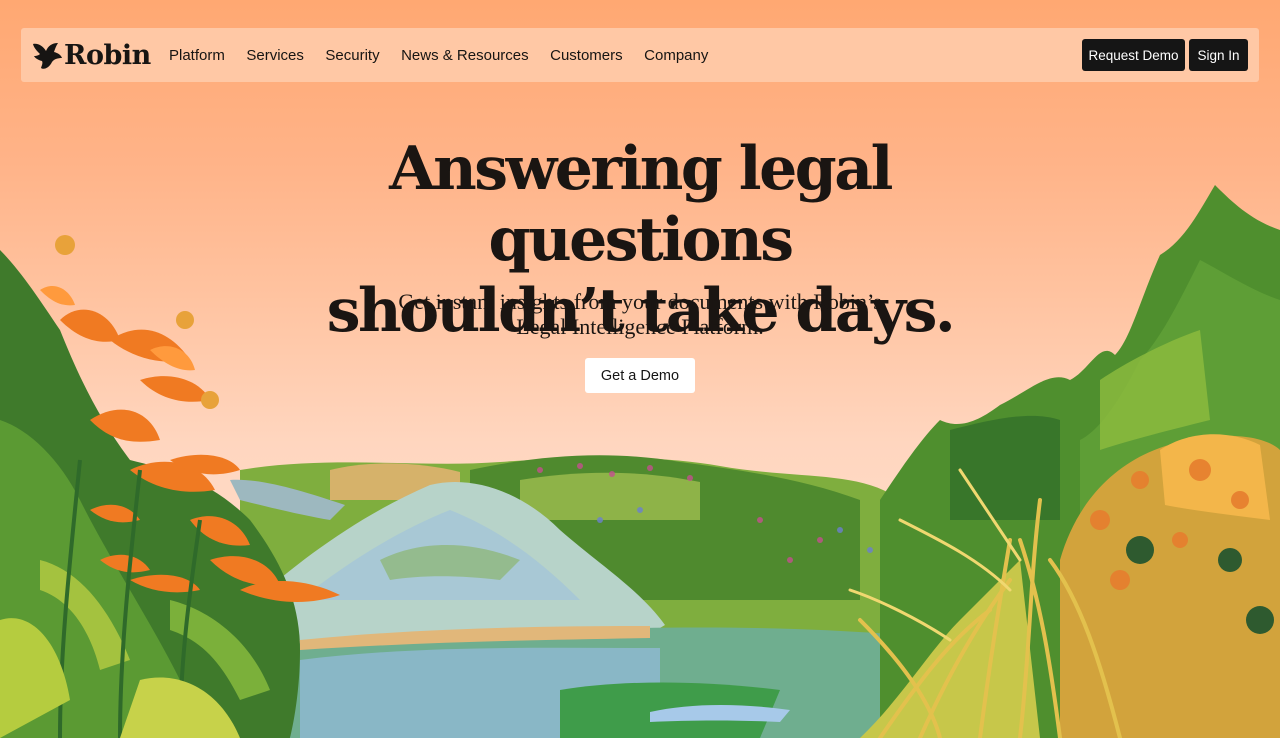  What do you see at coordinates (1133, 55) in the screenshot?
I see `request-demo-button: Request Demo` at bounding box center [1133, 55].